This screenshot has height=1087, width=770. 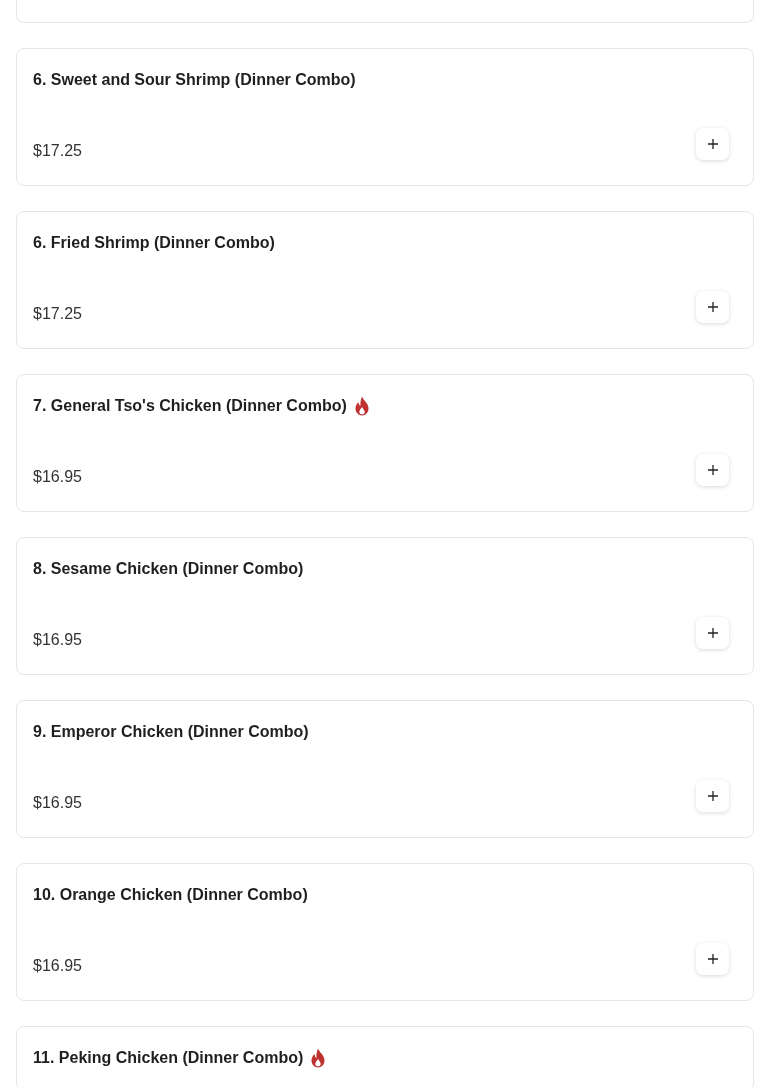 I want to click on item-title: 6. Fried Shrimp (Dinner Combo), so click(x=154, y=243).